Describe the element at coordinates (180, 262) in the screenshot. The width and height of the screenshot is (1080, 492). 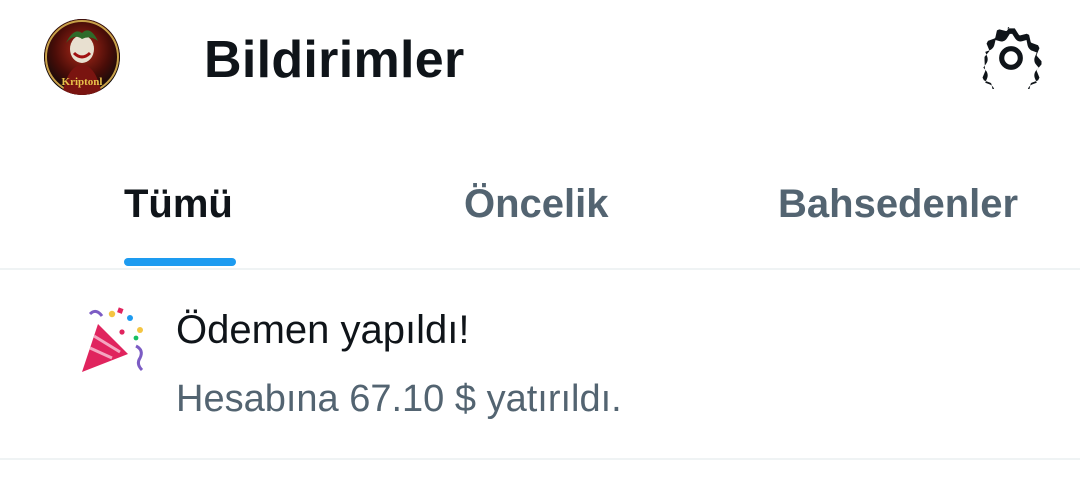
I see `active-tab-indicator` at that location.